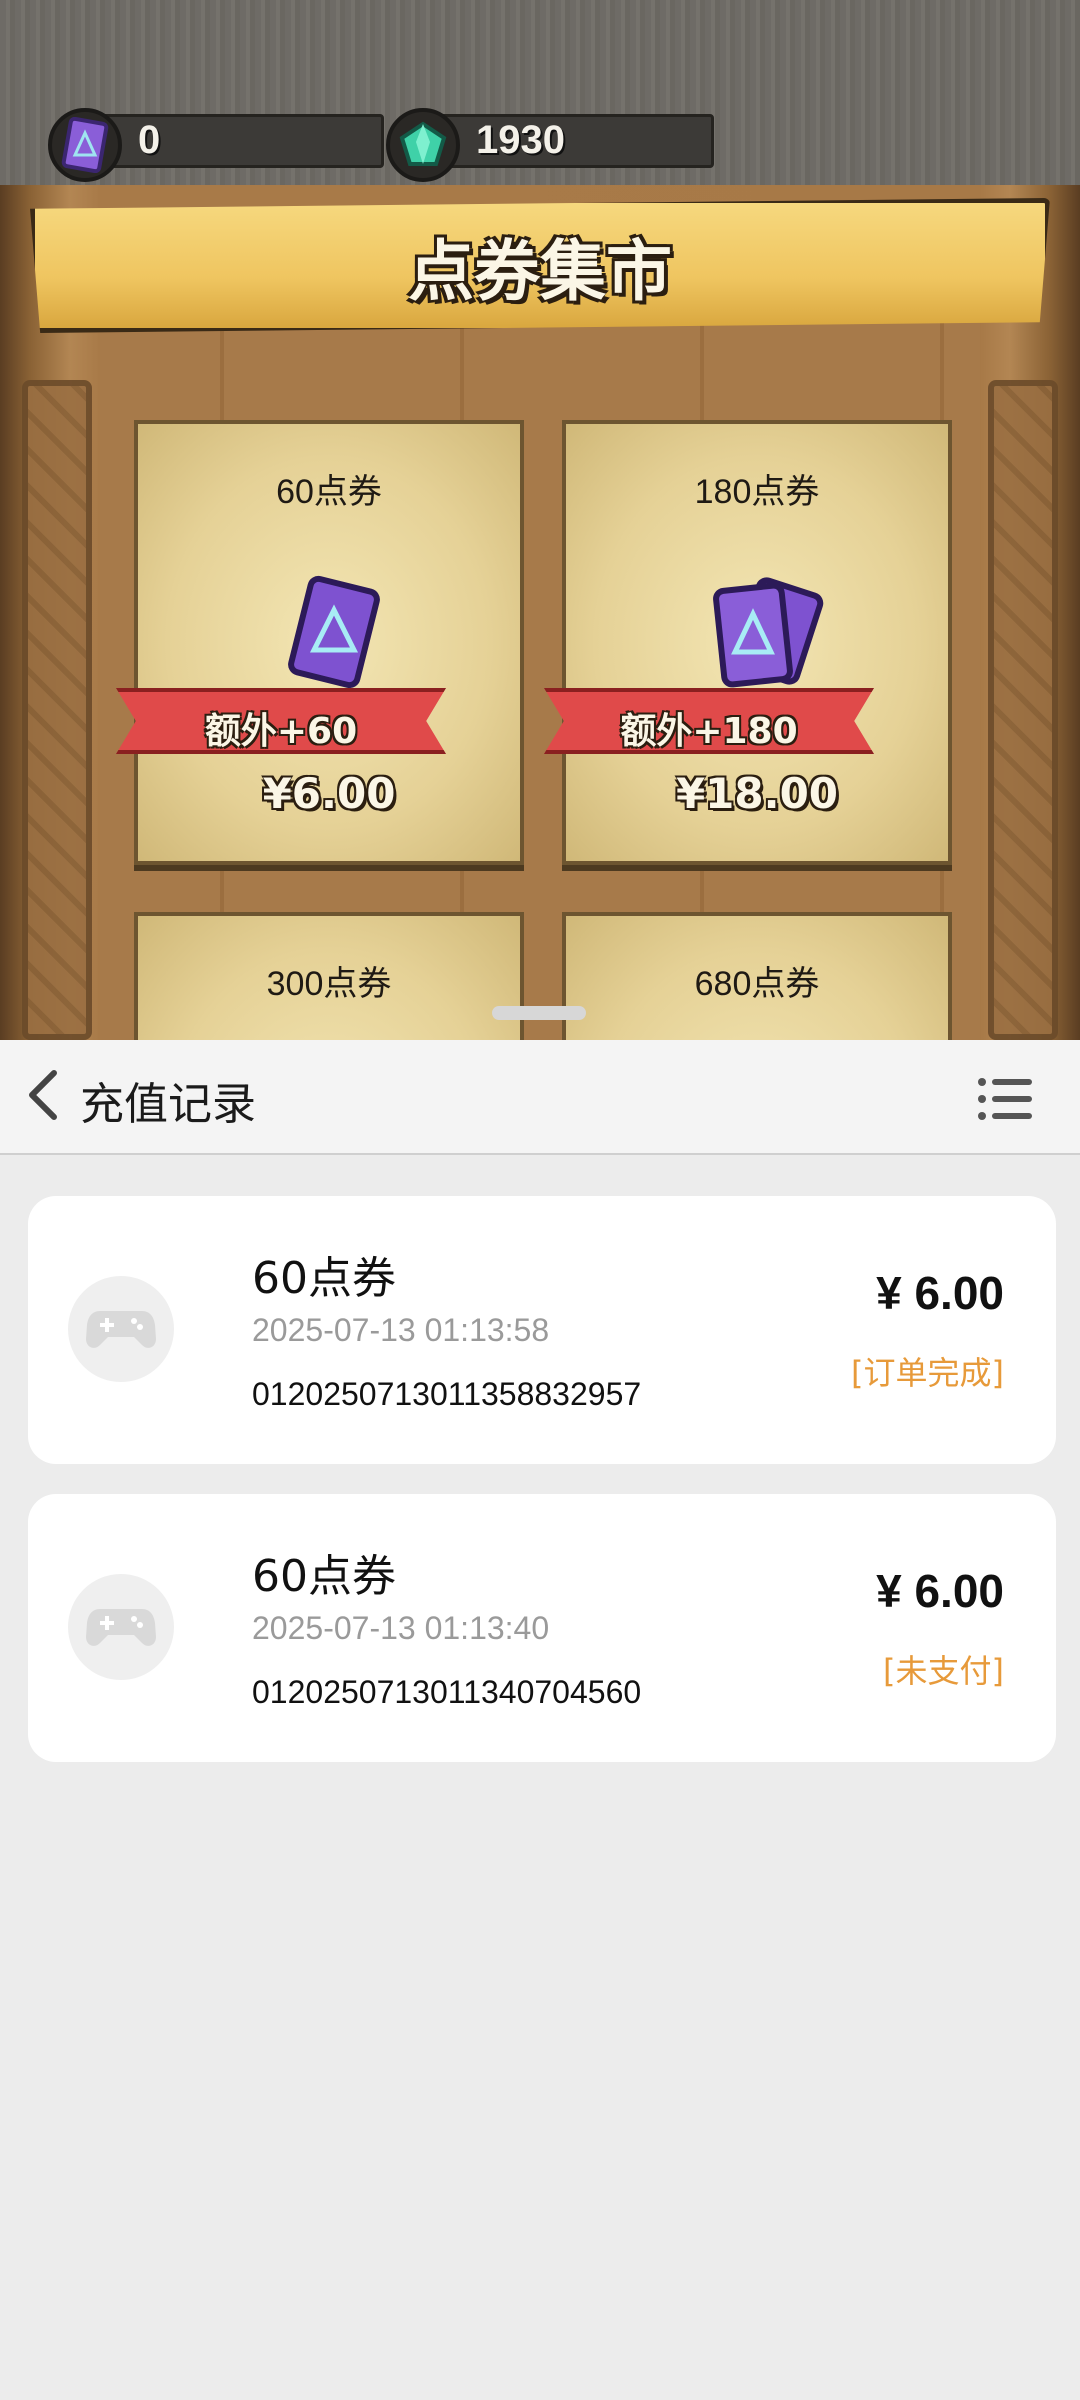 This screenshot has width=1080, height=2400. I want to click on page-title: 充值记录, so click(168, 1104).